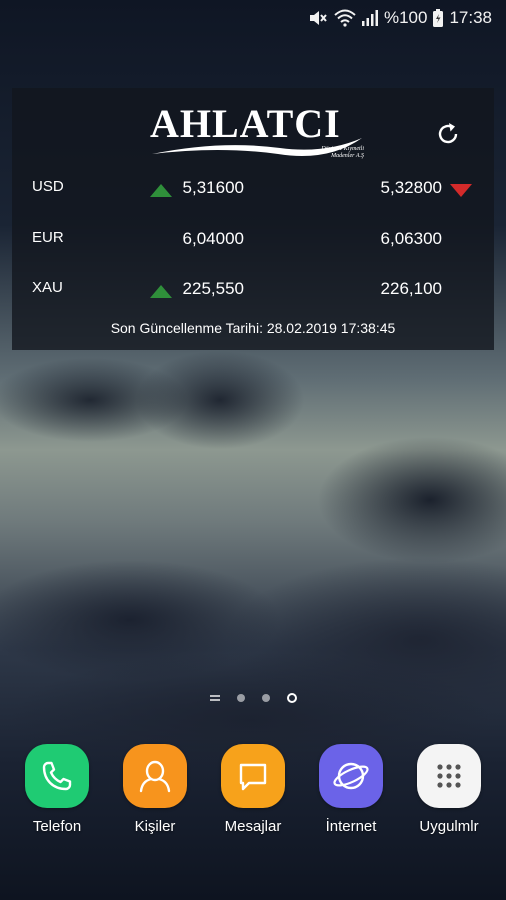 This screenshot has width=506, height=900. I want to click on app-uygulamalar: Uygulmlr, so click(449, 789).